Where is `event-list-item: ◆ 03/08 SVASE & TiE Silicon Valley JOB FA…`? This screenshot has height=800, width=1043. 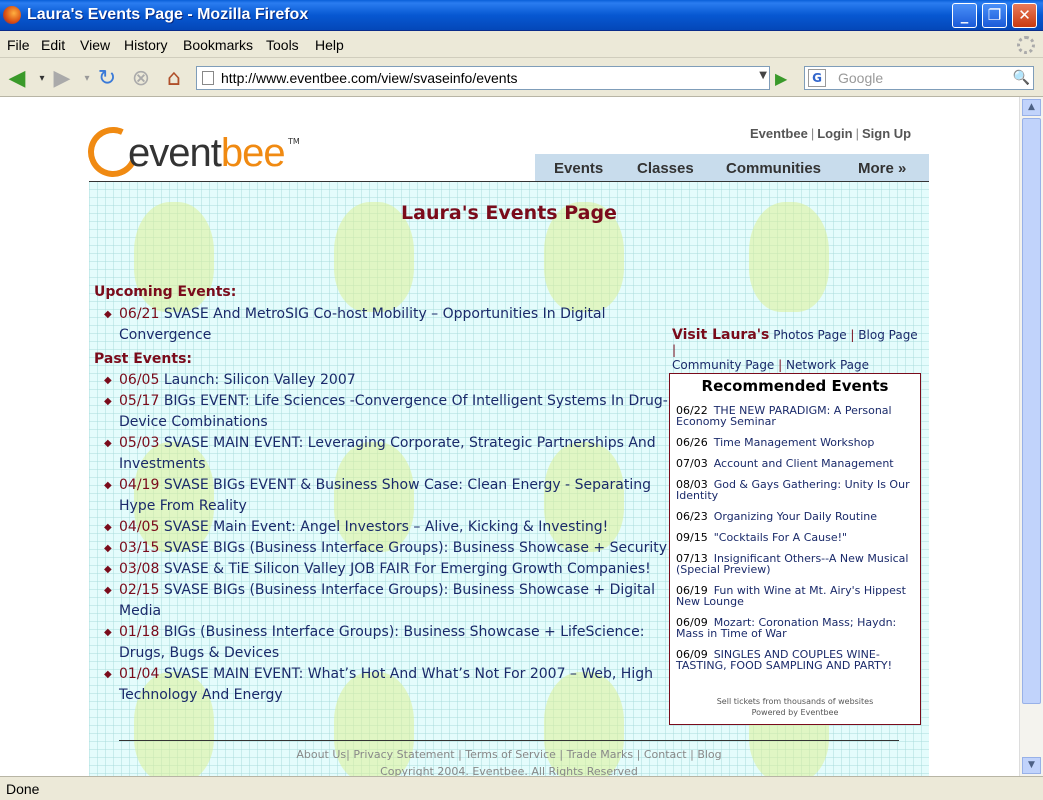
event-list-item: ◆ 03/08 SVASE & TiE Silicon Valley JOB FA… is located at coordinates (381, 569).